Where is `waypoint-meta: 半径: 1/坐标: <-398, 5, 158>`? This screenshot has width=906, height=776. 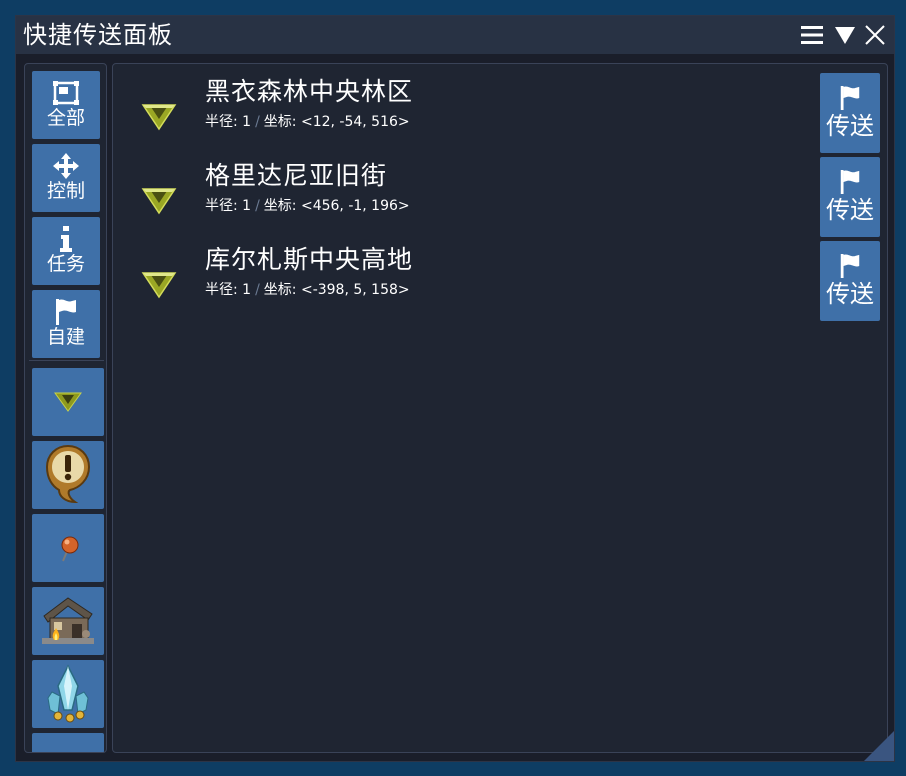 waypoint-meta: 半径: 1/坐标: <-398, 5, 158> is located at coordinates (307, 290).